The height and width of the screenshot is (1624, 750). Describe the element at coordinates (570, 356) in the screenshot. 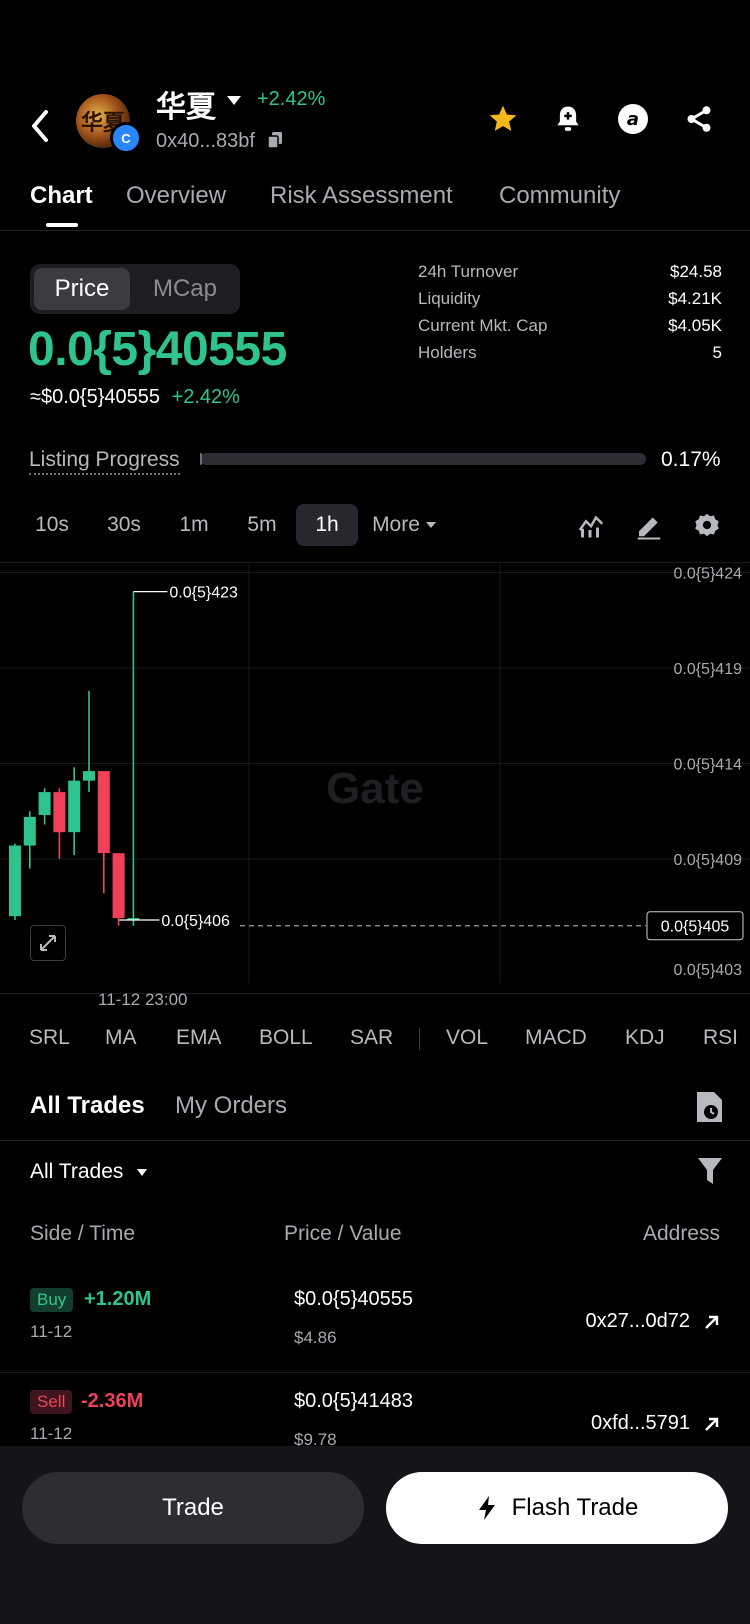

I see `stat-row: Holders 5` at that location.